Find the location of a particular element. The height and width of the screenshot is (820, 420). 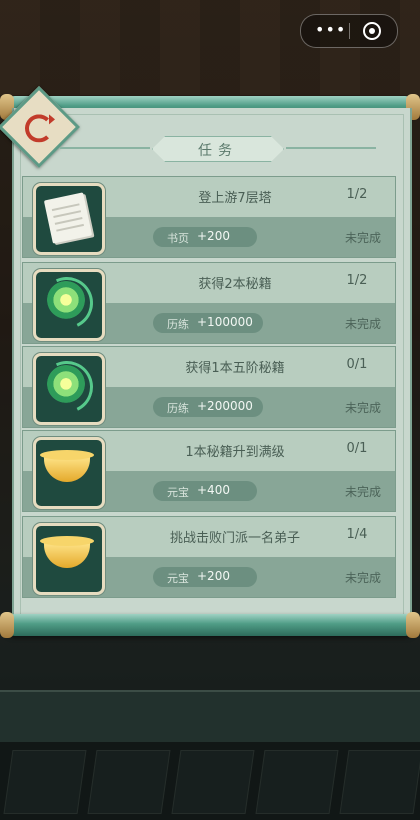

reward-value: +100000 is located at coordinates (225, 322).